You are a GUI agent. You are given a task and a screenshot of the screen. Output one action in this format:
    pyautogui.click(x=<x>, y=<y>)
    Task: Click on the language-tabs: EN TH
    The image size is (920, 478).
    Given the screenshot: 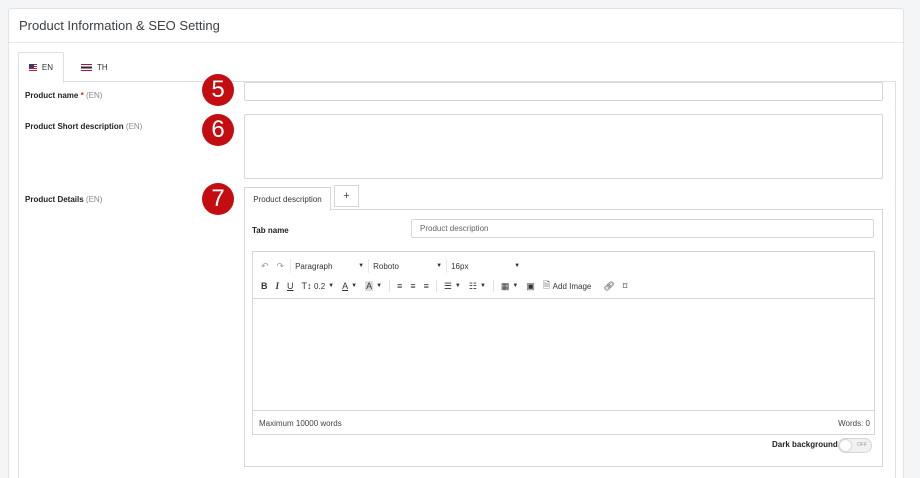 What is the action you would take?
    pyautogui.click(x=457, y=67)
    